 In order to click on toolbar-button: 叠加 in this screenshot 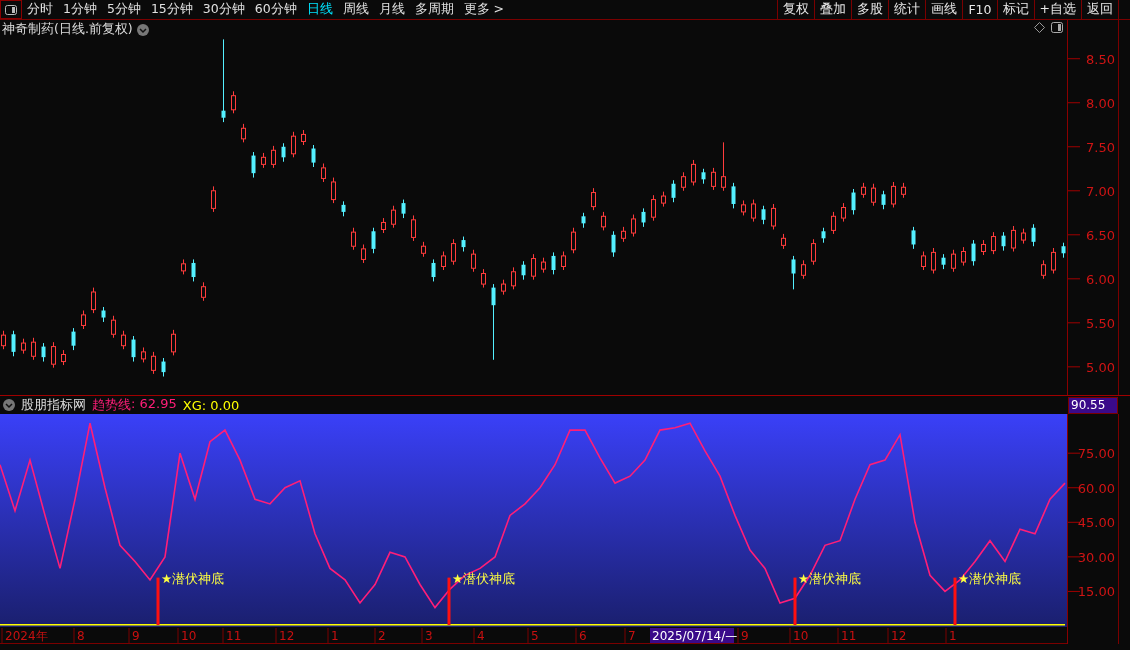, I will do `click(833, 9)`.